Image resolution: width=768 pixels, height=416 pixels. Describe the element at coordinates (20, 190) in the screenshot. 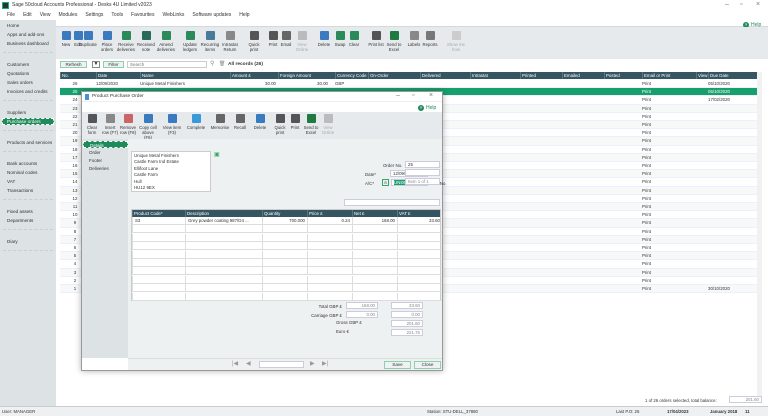

I see `sidebar-item-transactions: Transactions` at that location.